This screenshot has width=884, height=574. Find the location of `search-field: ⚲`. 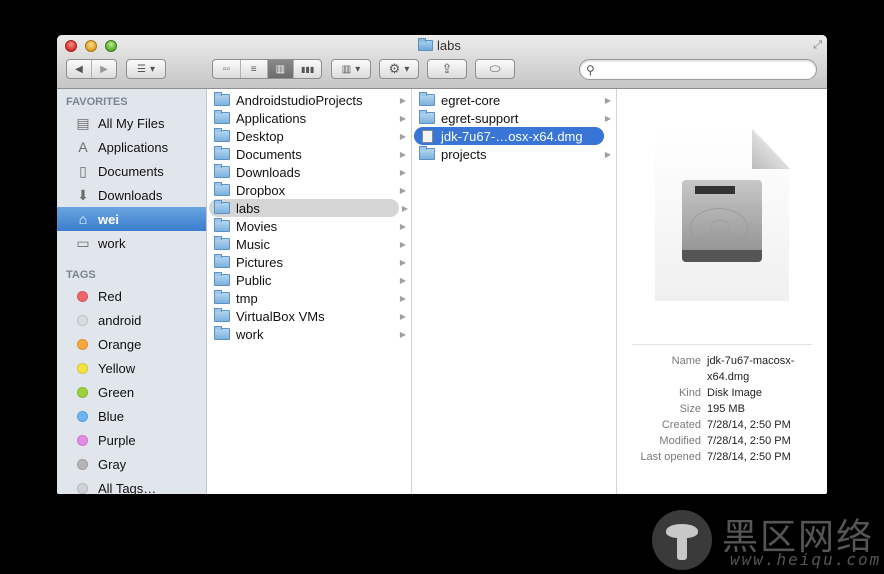

search-field: ⚲ is located at coordinates (698, 69).